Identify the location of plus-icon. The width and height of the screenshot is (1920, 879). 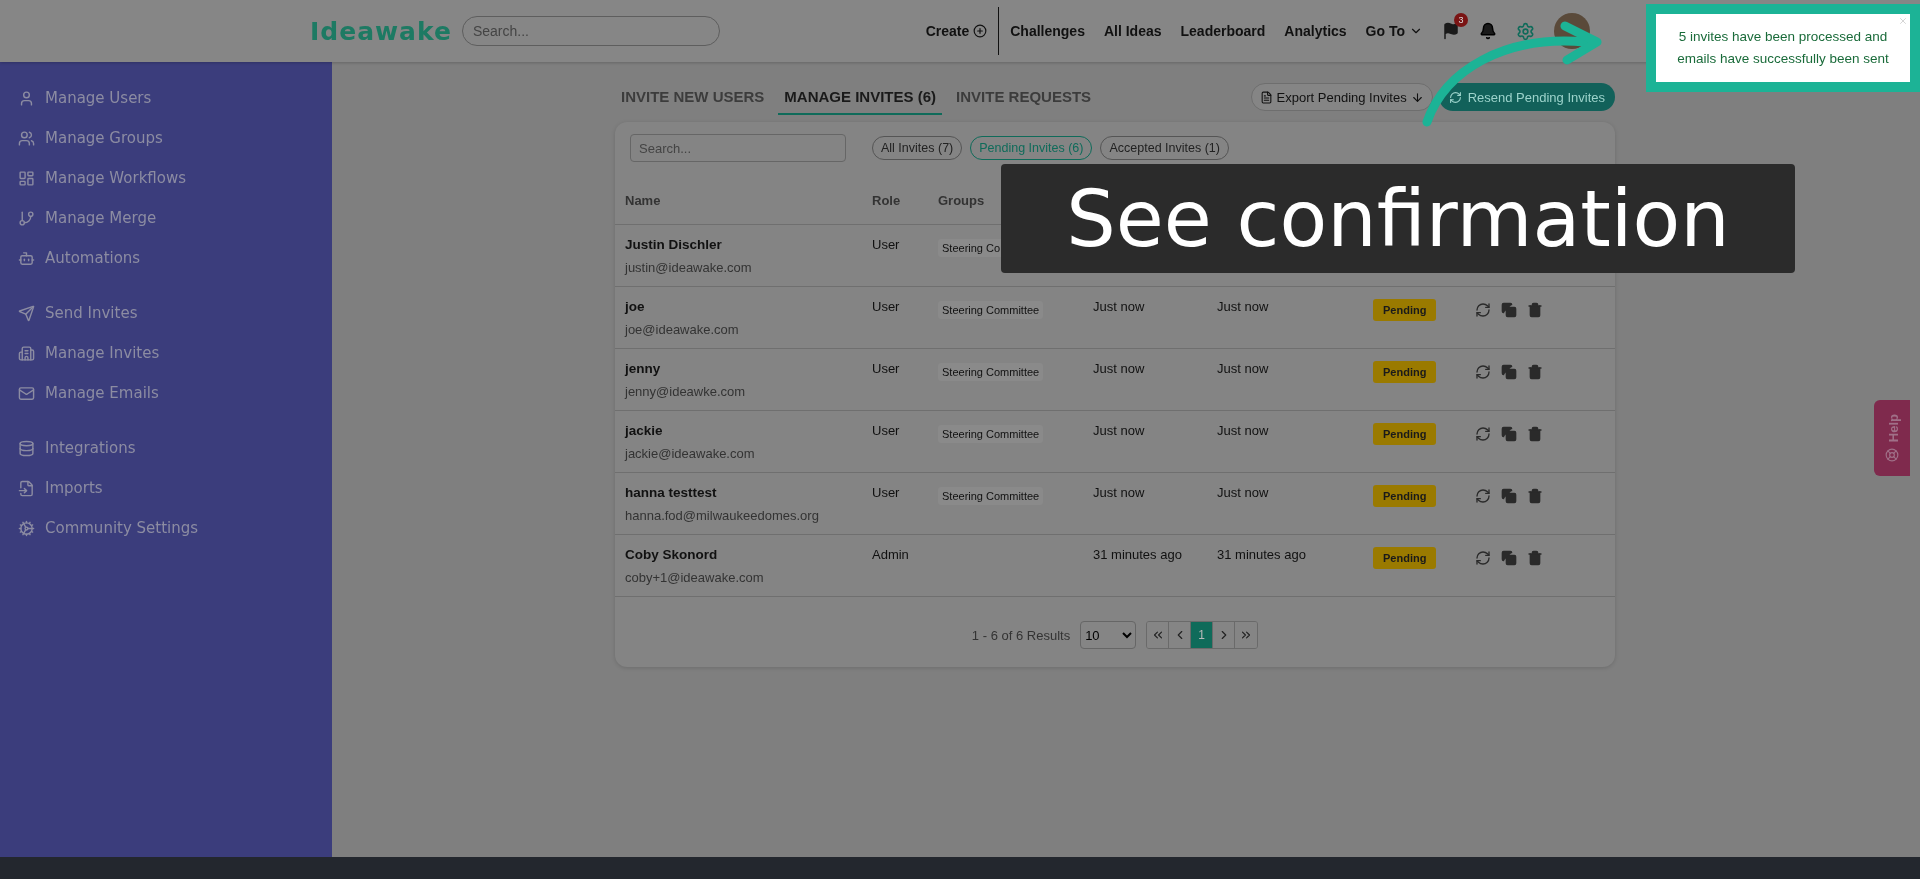
(980, 31).